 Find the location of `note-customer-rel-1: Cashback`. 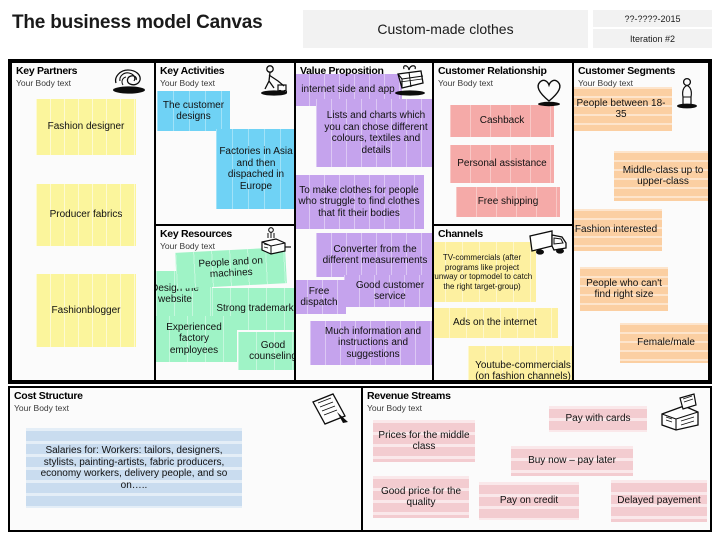

note-customer-rel-1: Cashback is located at coordinates (502, 121).